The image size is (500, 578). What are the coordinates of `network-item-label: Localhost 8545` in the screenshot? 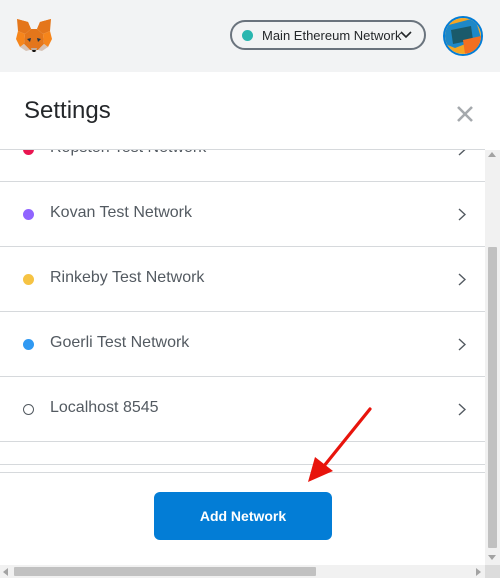 It's located at (104, 407).